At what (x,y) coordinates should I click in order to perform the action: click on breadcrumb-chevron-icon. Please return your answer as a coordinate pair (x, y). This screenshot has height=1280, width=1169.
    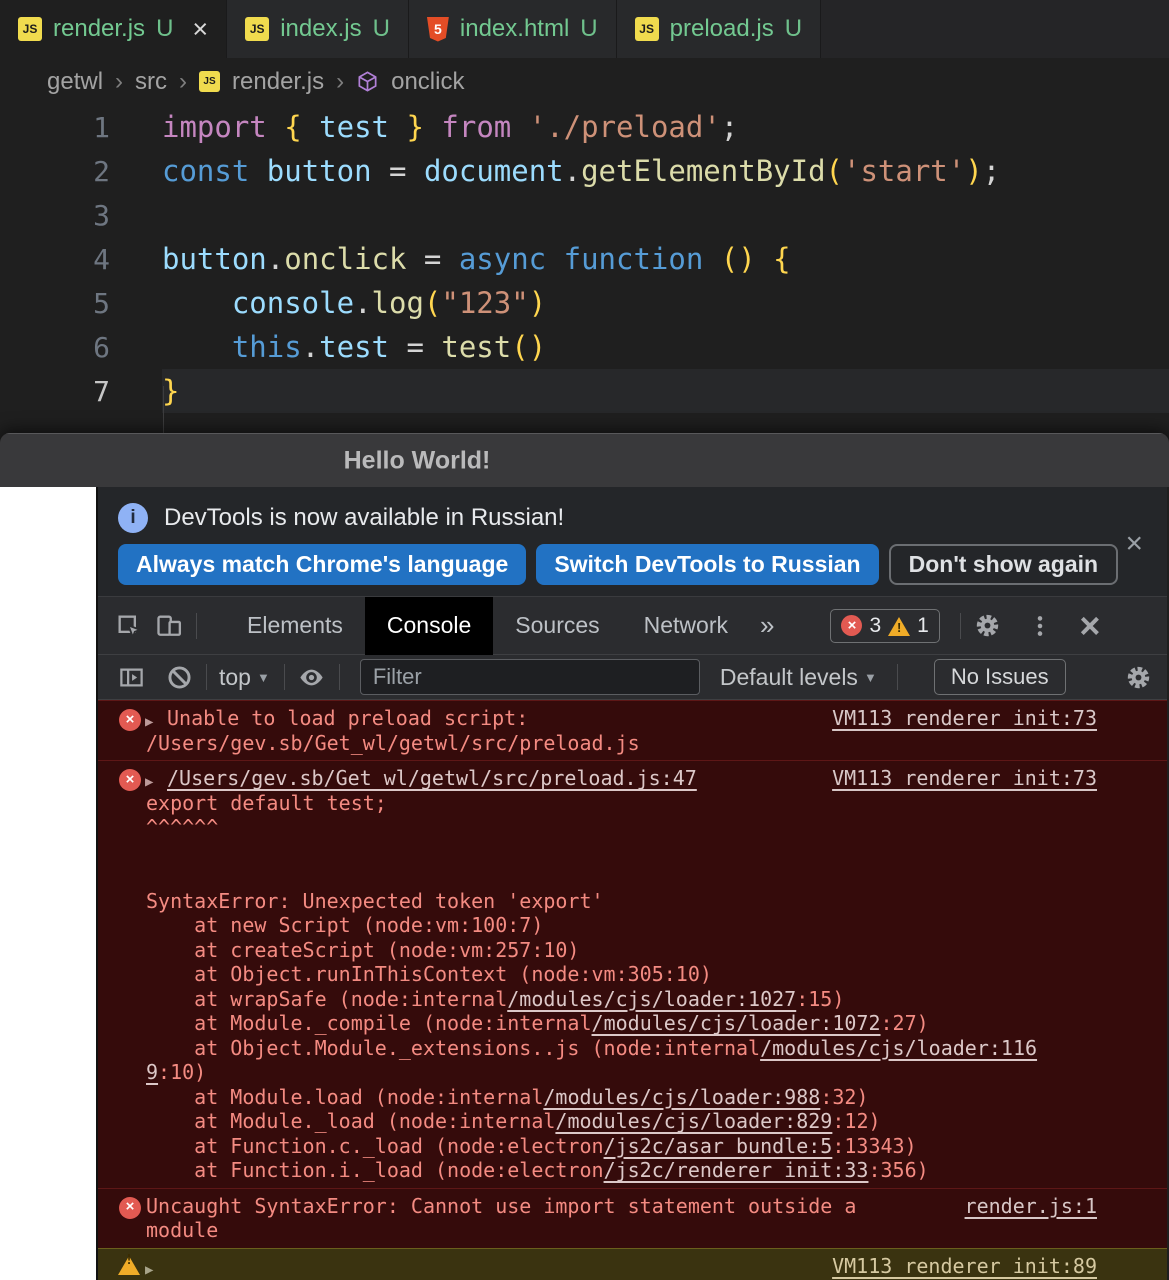
    Looking at the image, I should click on (119, 82).